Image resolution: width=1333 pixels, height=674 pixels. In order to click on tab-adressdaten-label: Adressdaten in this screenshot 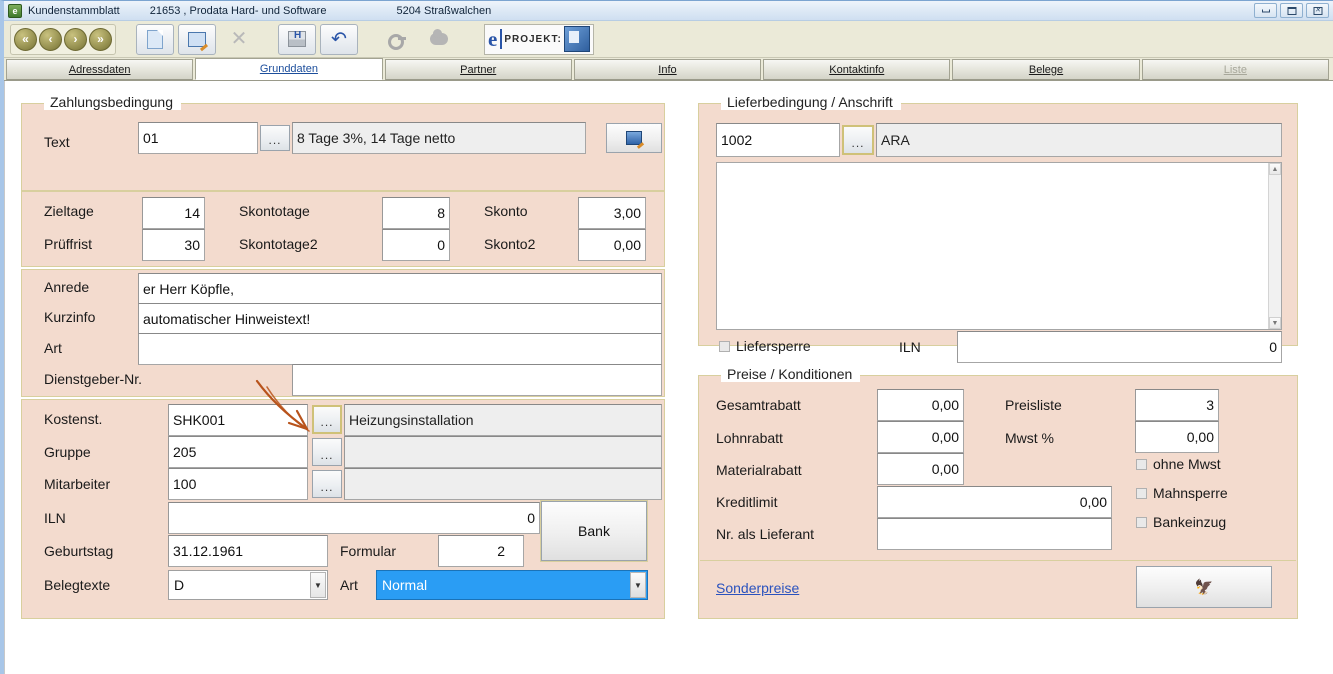, I will do `click(99, 69)`.